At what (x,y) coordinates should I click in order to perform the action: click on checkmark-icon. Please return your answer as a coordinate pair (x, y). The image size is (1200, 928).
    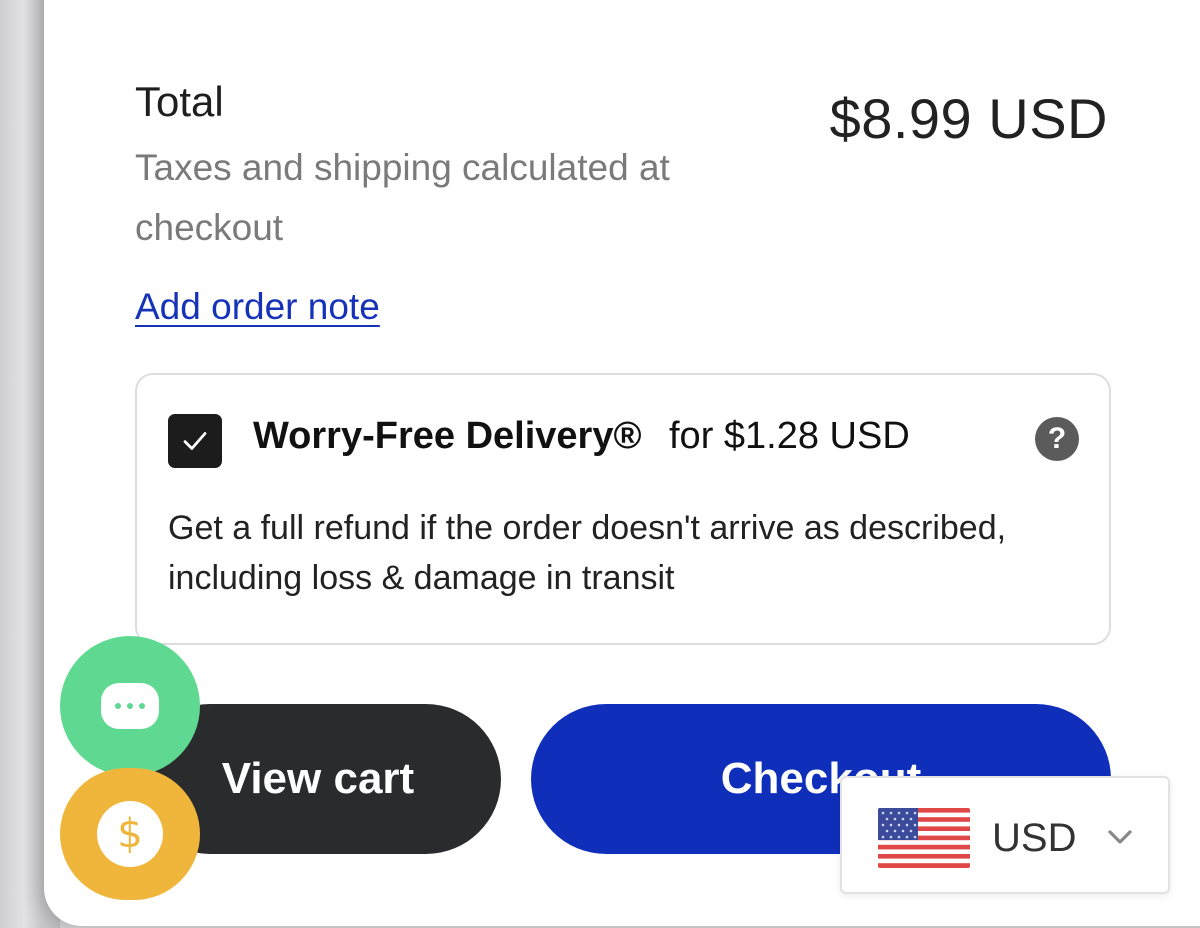
    Looking at the image, I should click on (195, 441).